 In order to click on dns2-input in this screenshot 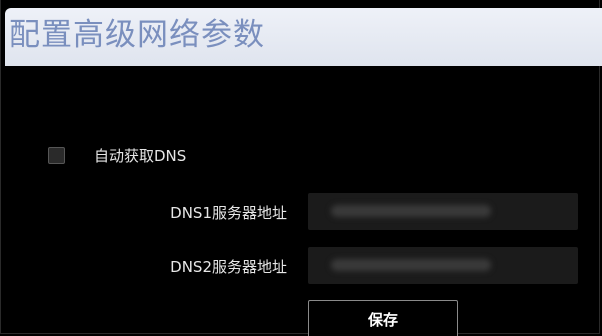, I will do `click(443, 265)`.